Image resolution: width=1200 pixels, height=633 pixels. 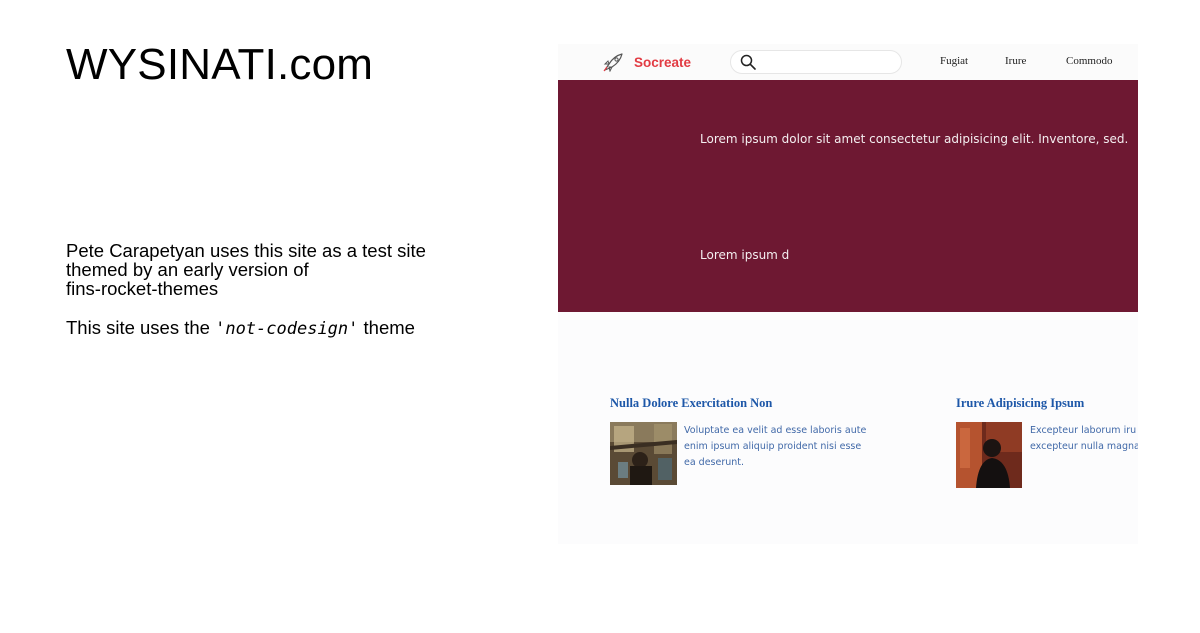 What do you see at coordinates (773, 446) in the screenshot?
I see `preview-card-text-line: enim ipsum aliquip proident nisi esse` at bounding box center [773, 446].